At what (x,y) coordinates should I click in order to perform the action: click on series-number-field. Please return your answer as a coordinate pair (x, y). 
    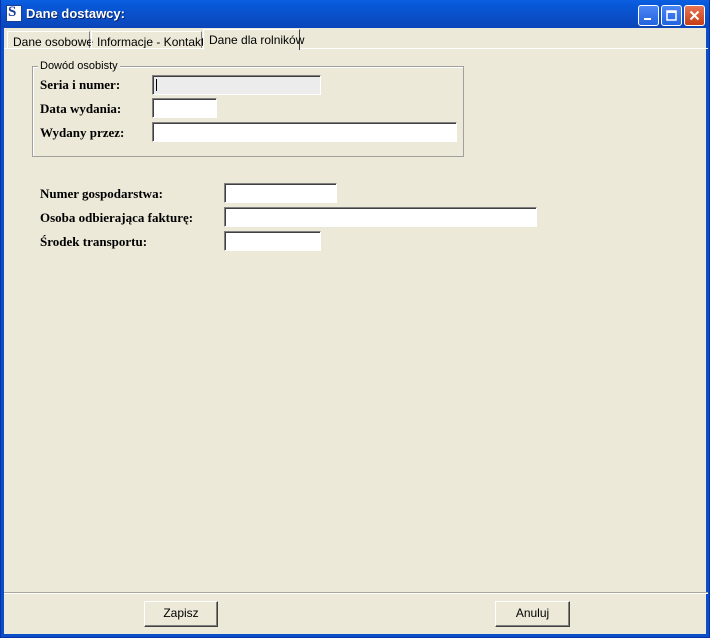
    Looking at the image, I should click on (236, 85).